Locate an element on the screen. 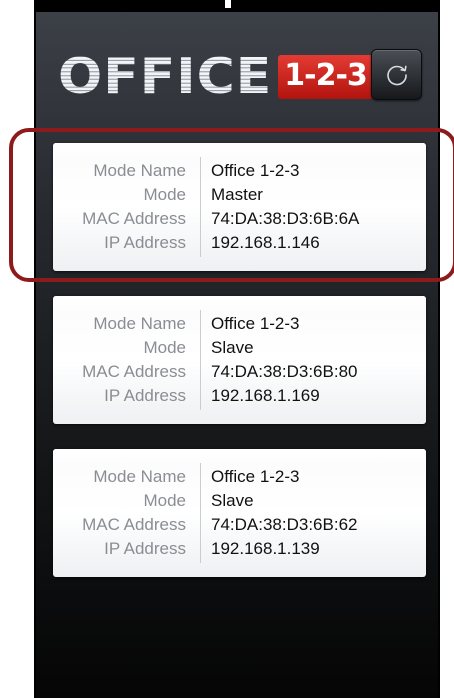  mac-row: MAC Address 74:DA:38:D3:6B:80 is located at coordinates (239, 372).